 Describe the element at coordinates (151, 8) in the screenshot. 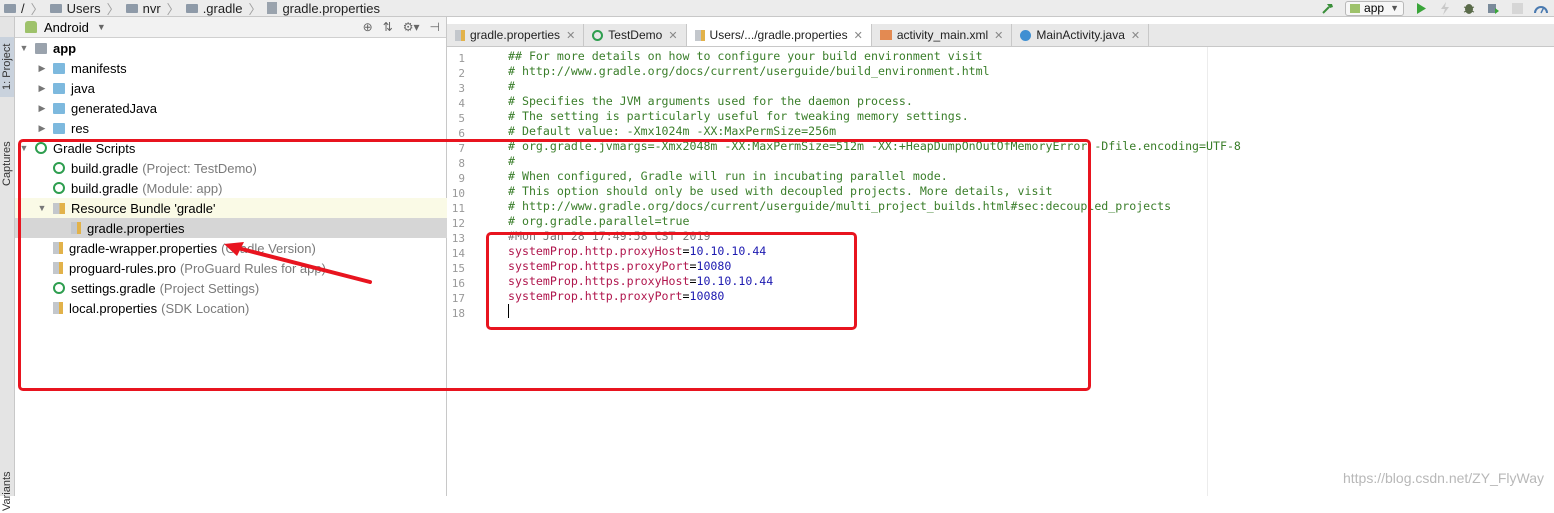

I see `breadcrumb-label: nvr` at that location.